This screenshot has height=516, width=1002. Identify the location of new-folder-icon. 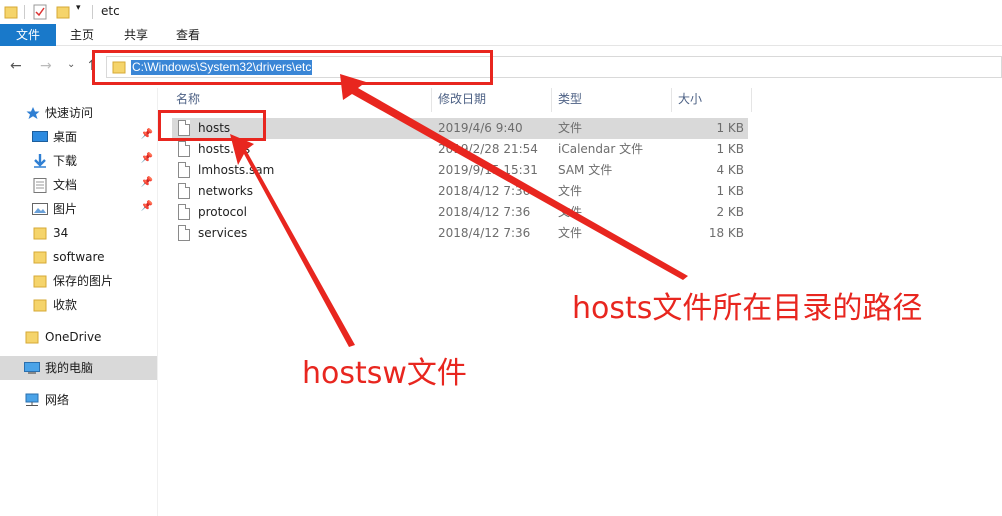
(63, 12).